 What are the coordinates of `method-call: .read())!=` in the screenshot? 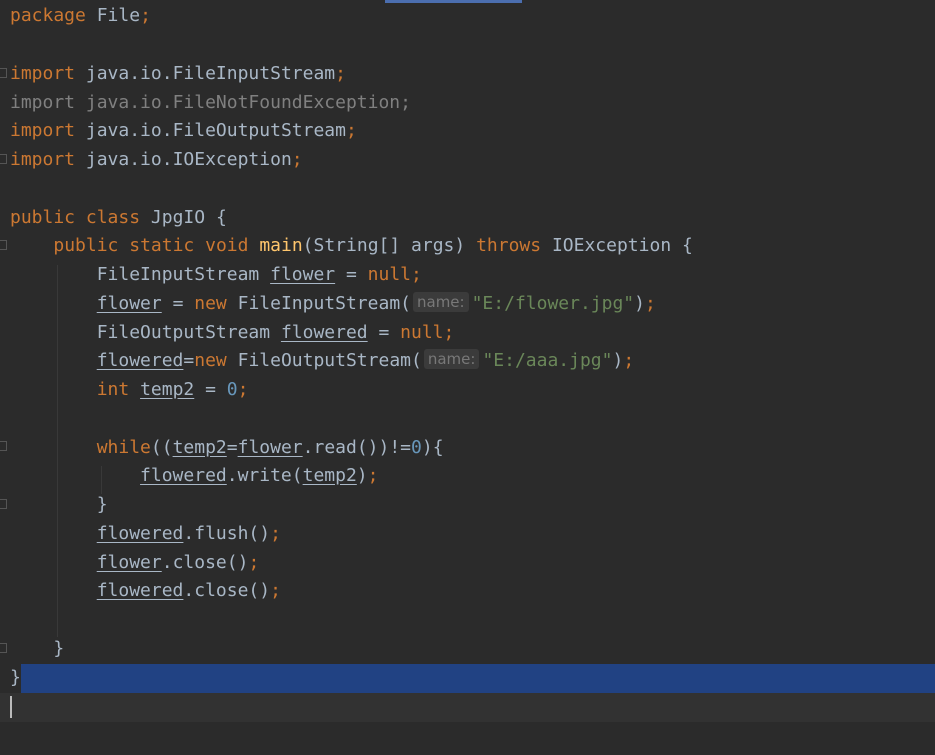 It's located at (357, 447).